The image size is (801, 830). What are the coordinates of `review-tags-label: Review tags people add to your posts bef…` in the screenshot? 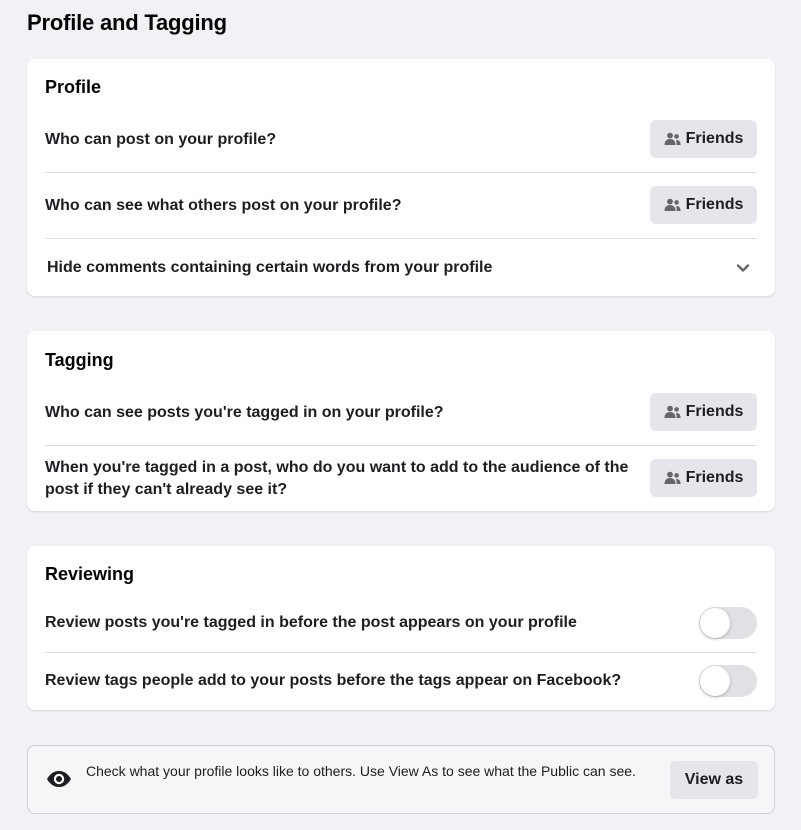 It's located at (333, 680).